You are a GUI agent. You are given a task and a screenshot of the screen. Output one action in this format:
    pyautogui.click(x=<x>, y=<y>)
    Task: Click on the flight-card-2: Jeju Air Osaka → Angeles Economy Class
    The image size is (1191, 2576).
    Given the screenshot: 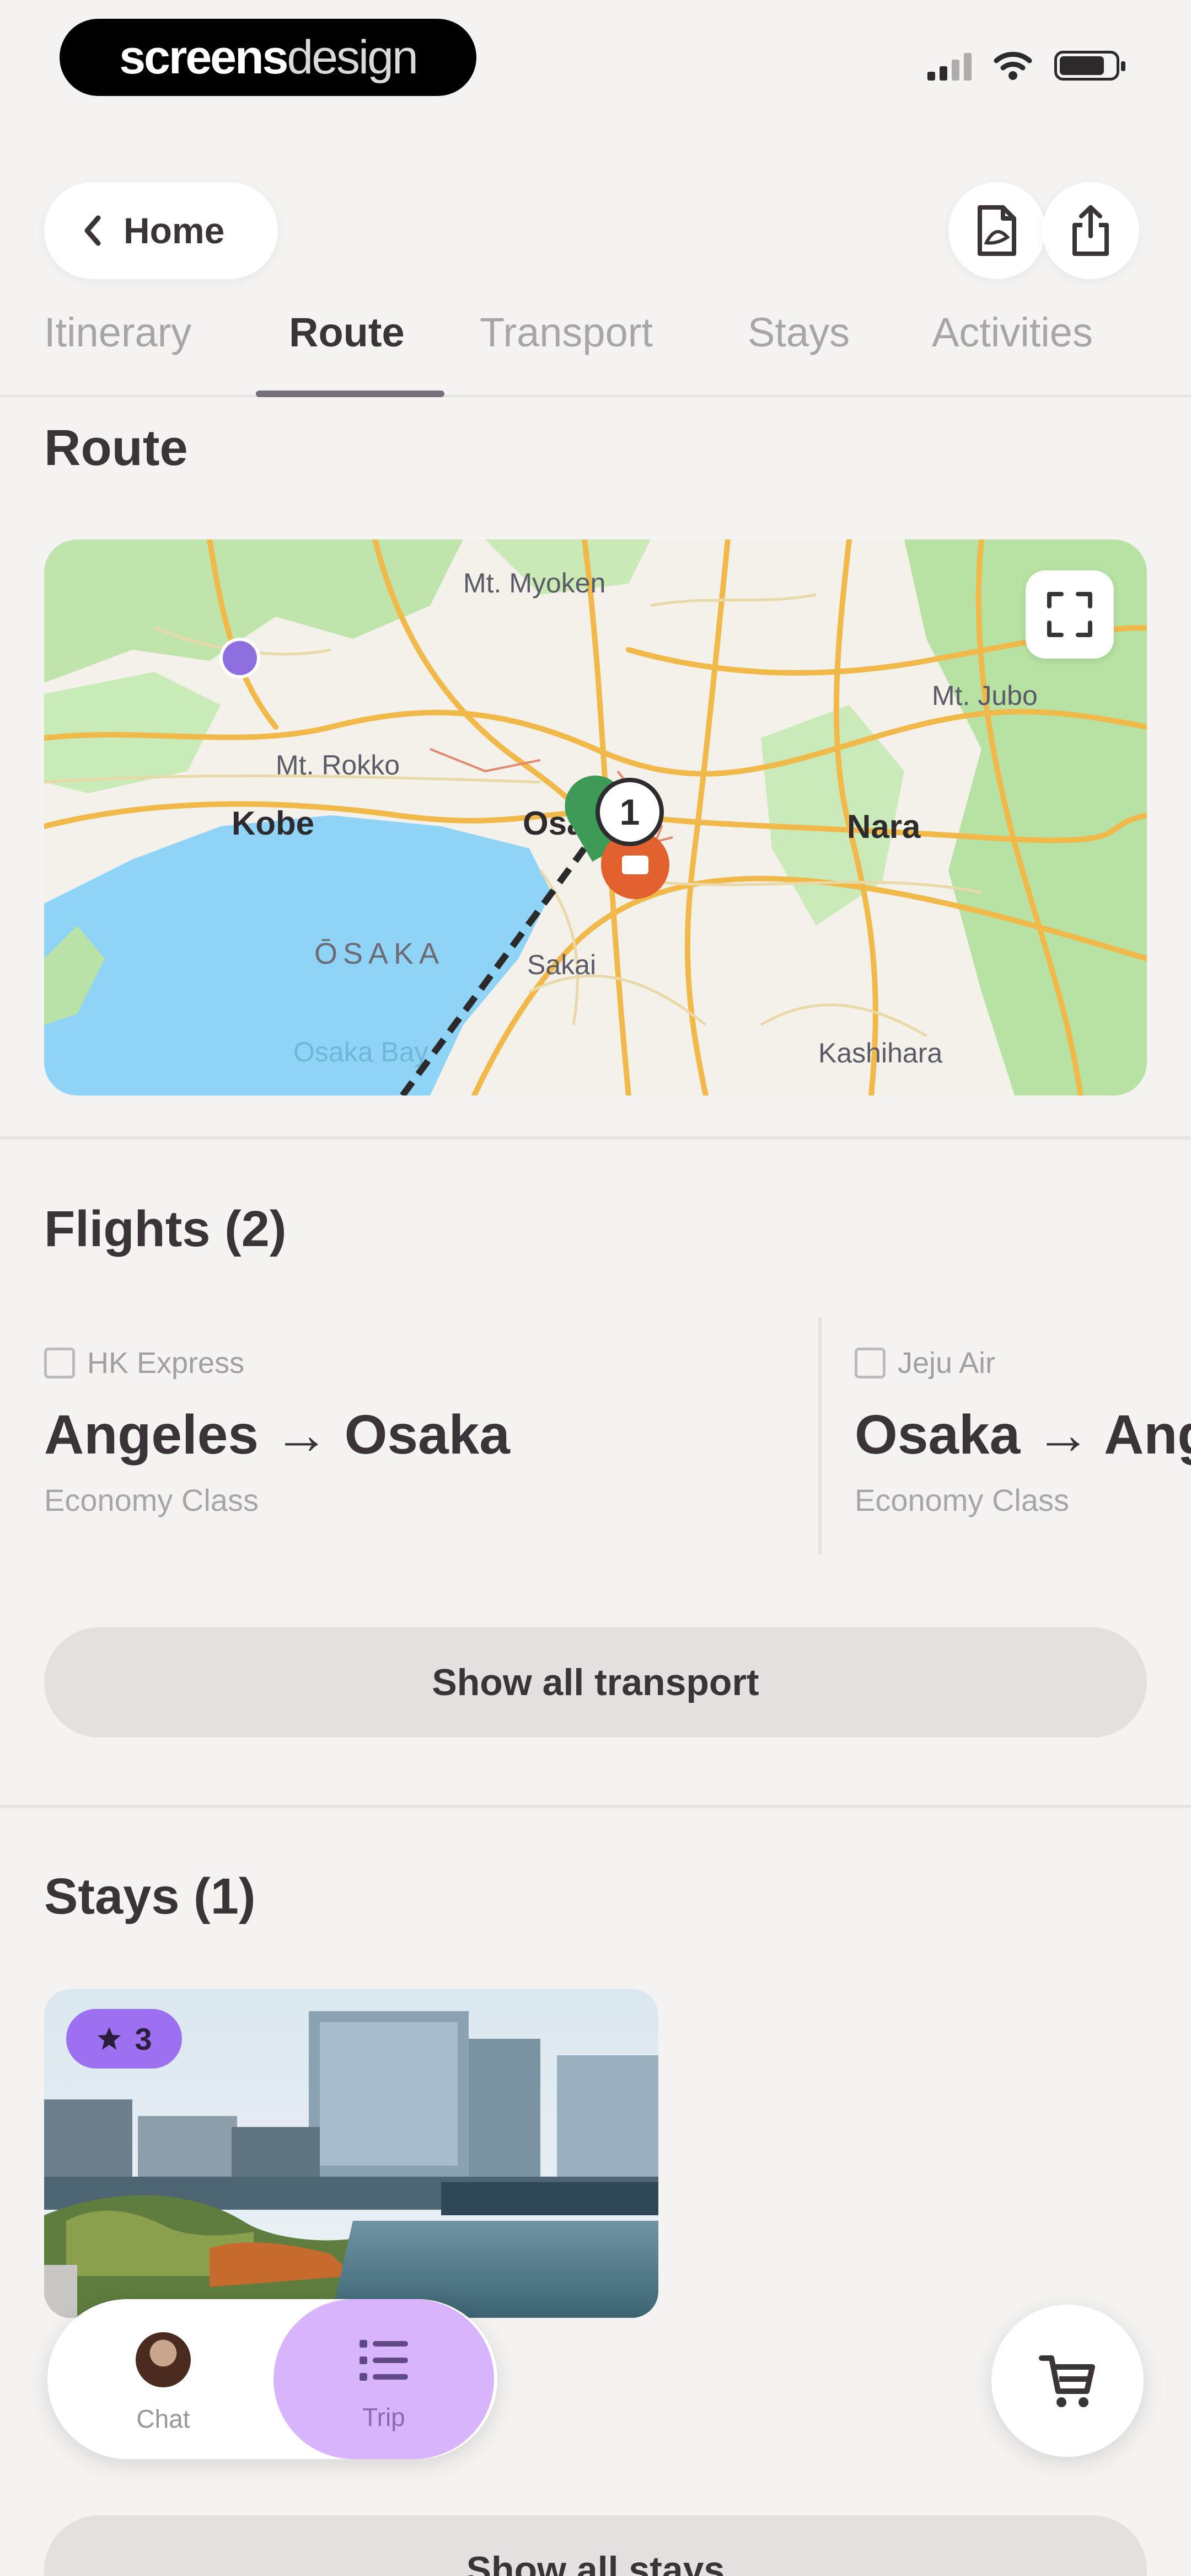 What is the action you would take?
    pyautogui.click(x=1023, y=1432)
    